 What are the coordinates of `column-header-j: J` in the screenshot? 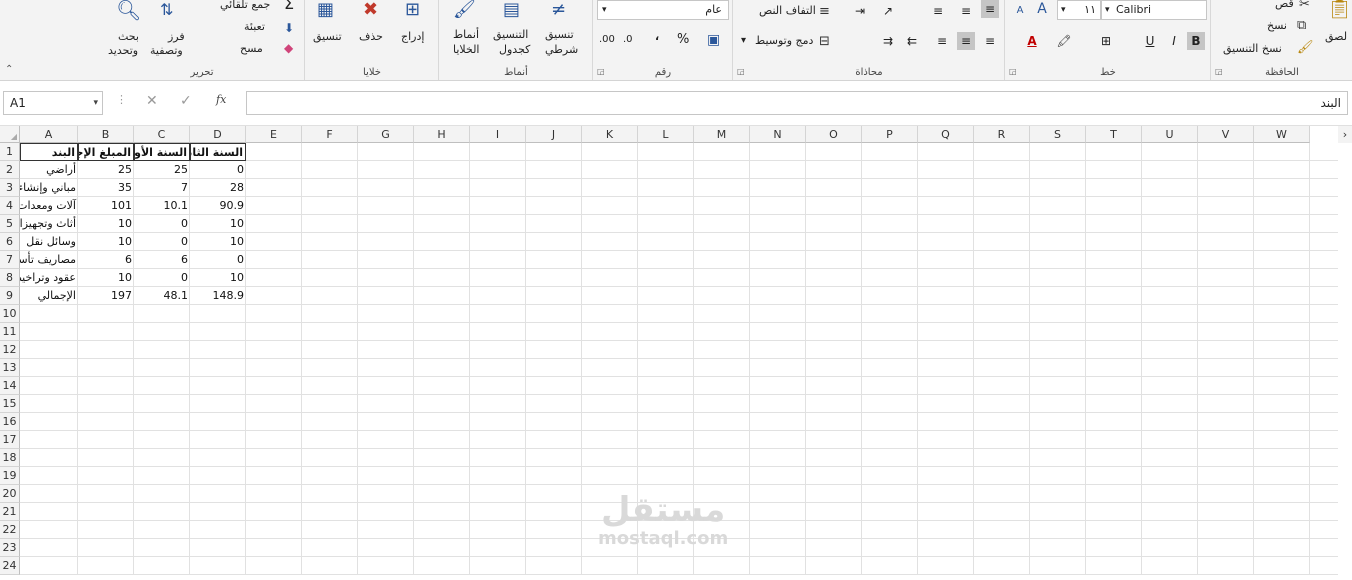 It's located at (554, 134).